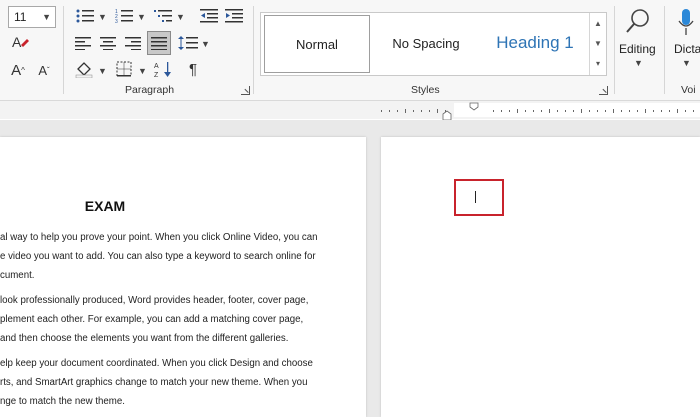 Image resolution: width=700 pixels, height=417 pixels. What do you see at coordinates (32, 17) in the screenshot?
I see `font-size-box: 11 ▼` at bounding box center [32, 17].